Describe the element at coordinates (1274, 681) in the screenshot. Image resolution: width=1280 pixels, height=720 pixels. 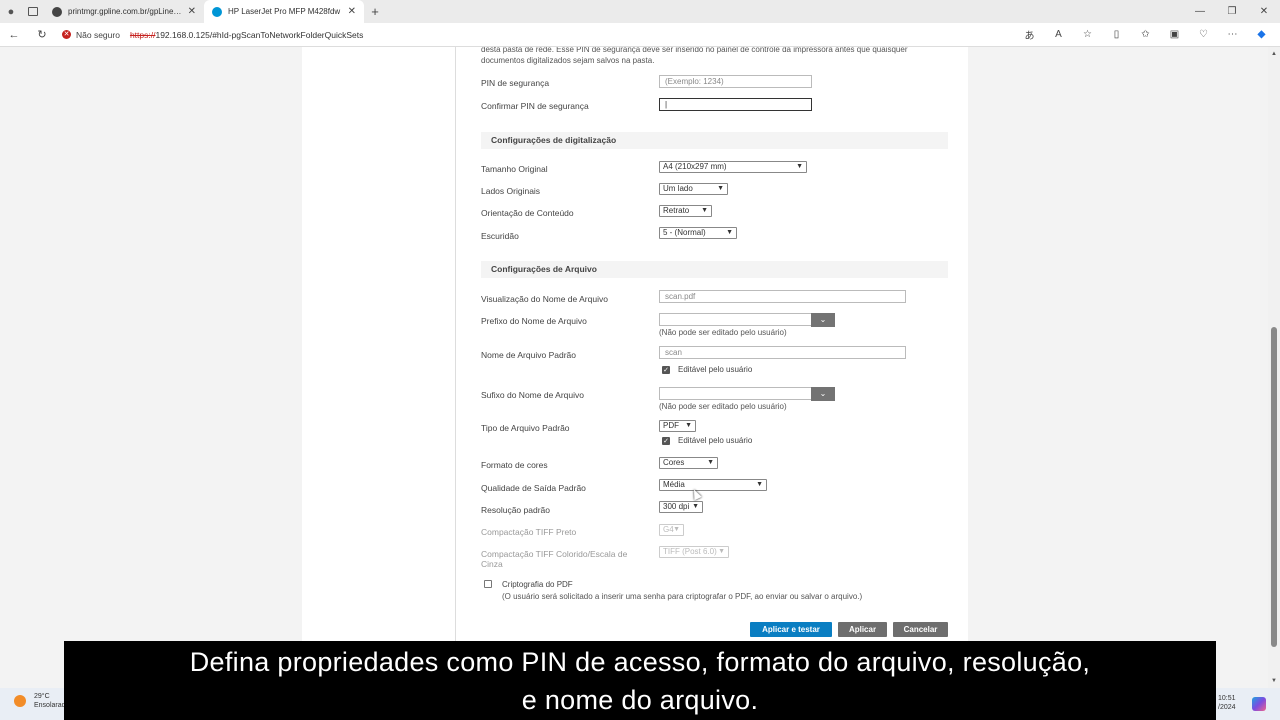
I see `scroll-down-icon: ▼` at that location.